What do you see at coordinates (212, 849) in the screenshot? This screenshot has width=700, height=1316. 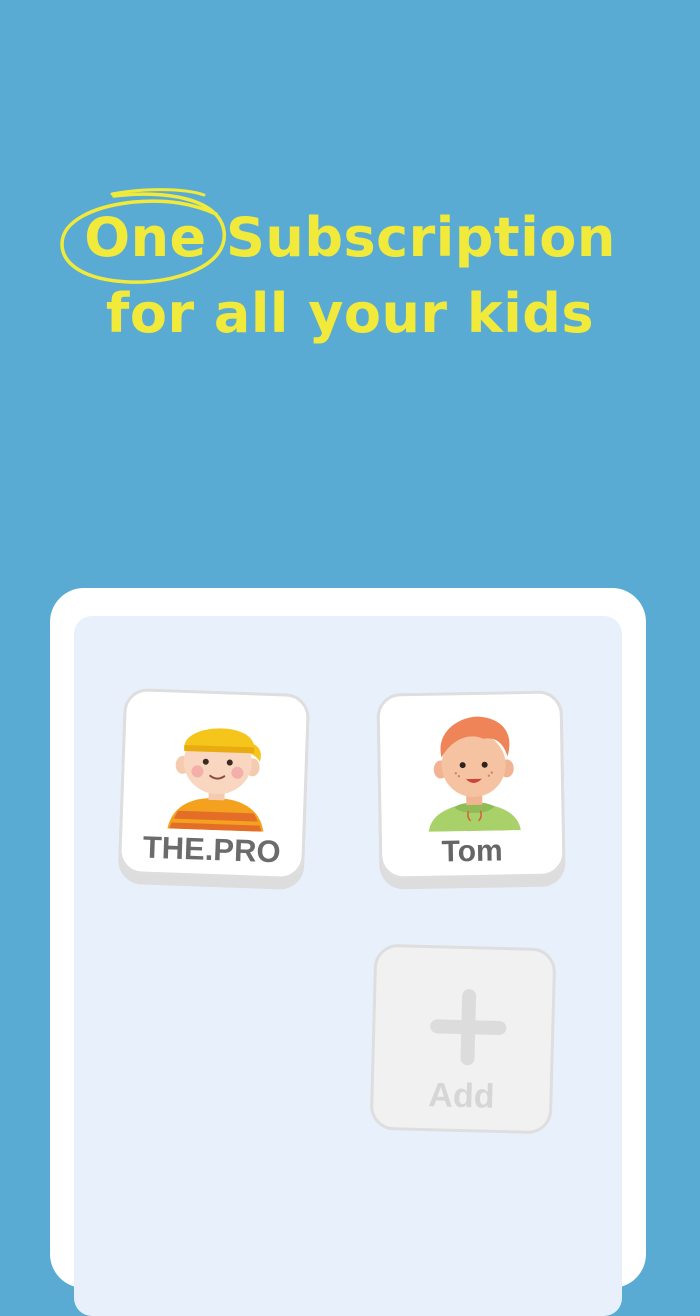 I see `profile-name-the-pro: THE.PRO` at bounding box center [212, 849].